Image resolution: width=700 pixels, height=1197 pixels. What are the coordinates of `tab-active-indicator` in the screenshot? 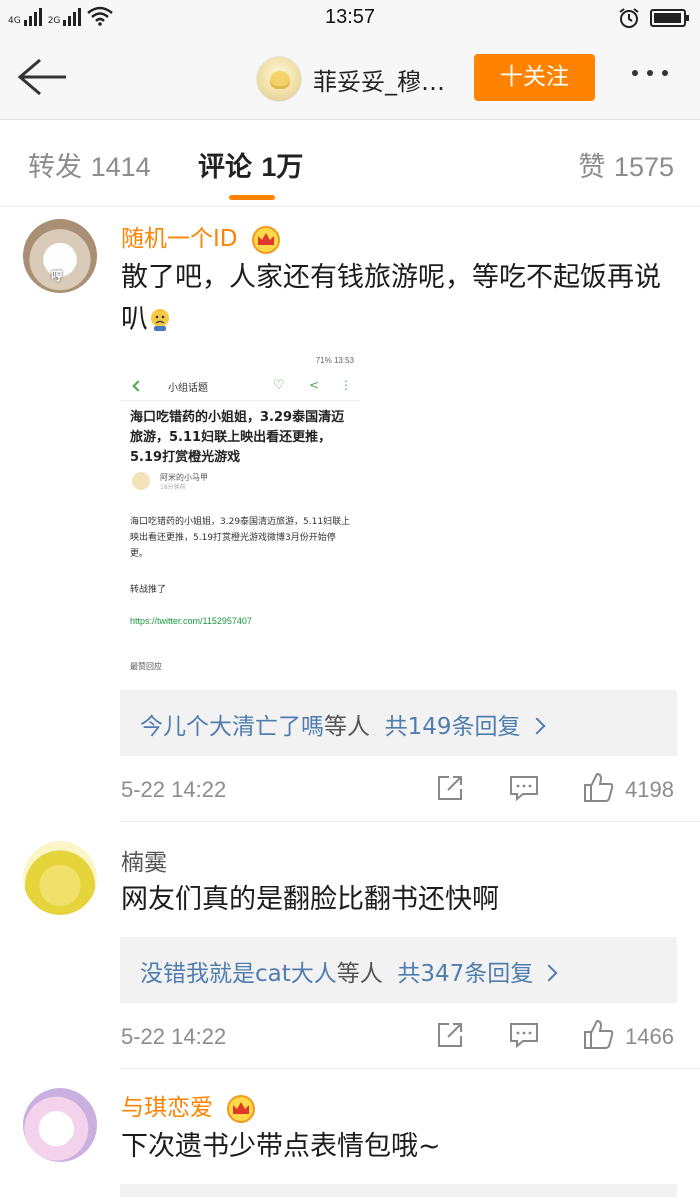 It's located at (252, 197).